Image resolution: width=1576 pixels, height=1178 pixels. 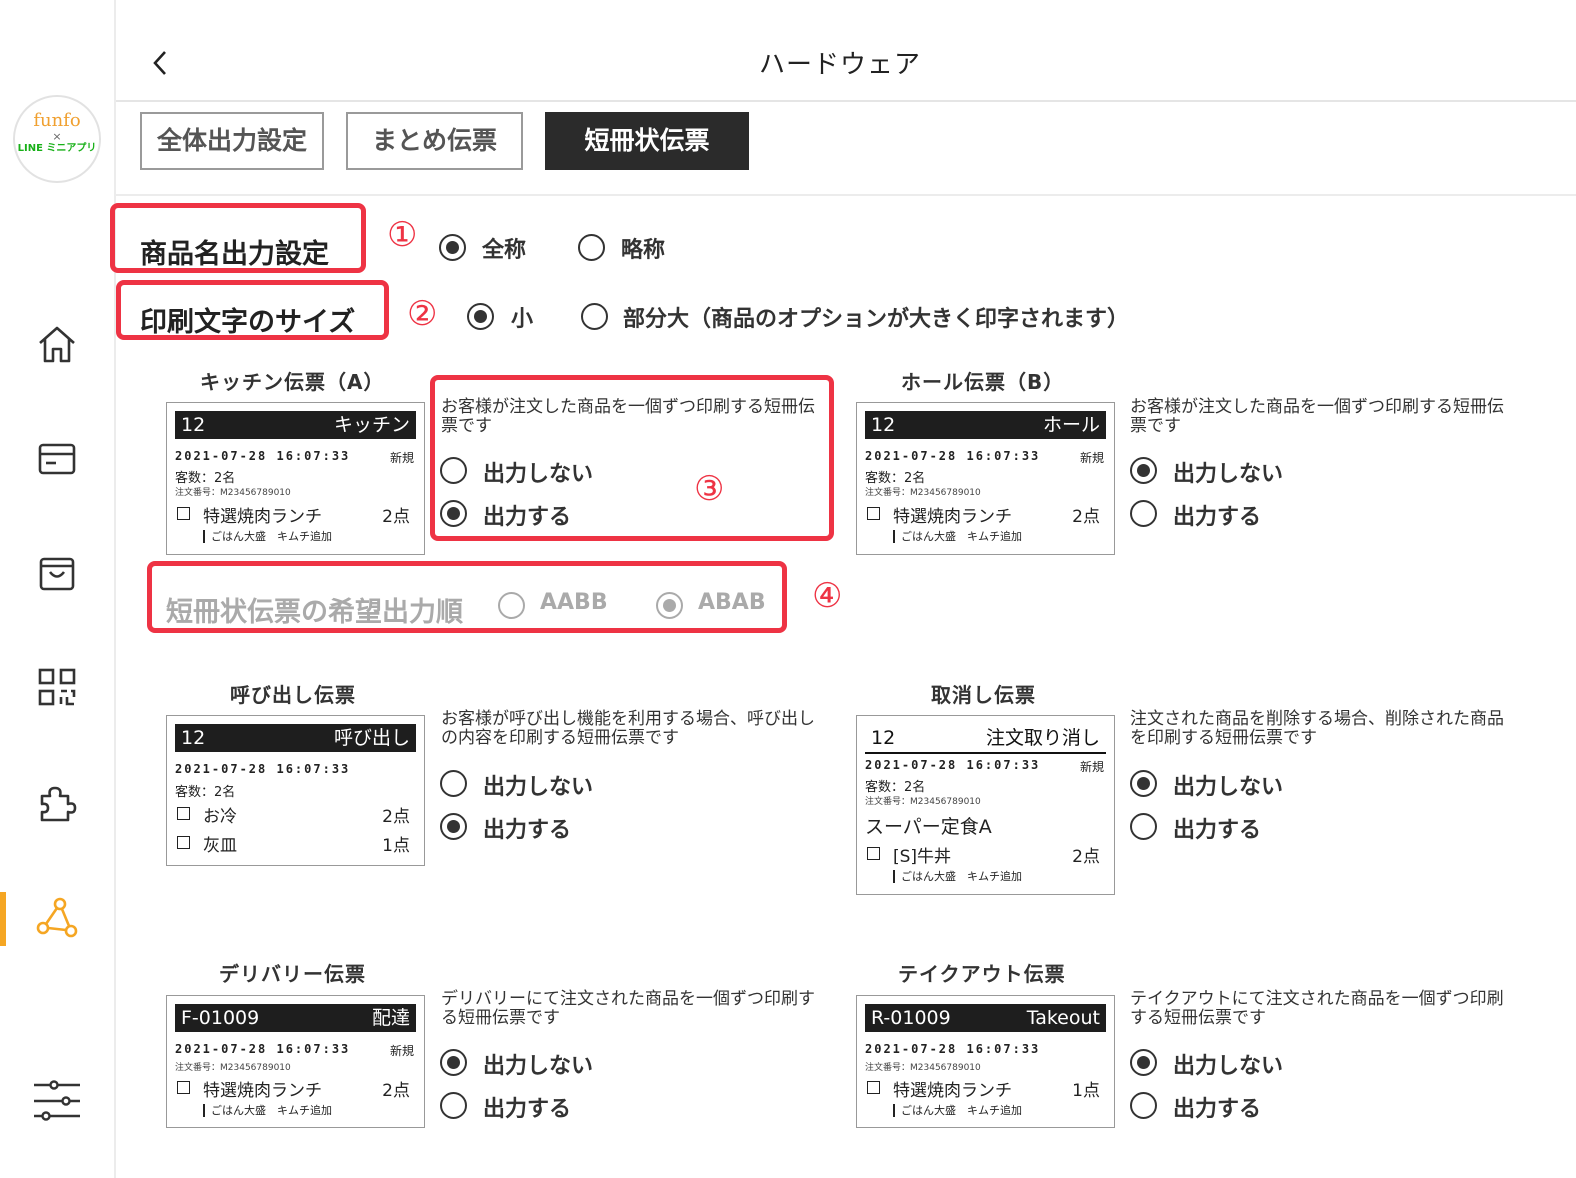 I want to click on delivery-slip-title: デリバリー伝票, so click(x=292, y=974).